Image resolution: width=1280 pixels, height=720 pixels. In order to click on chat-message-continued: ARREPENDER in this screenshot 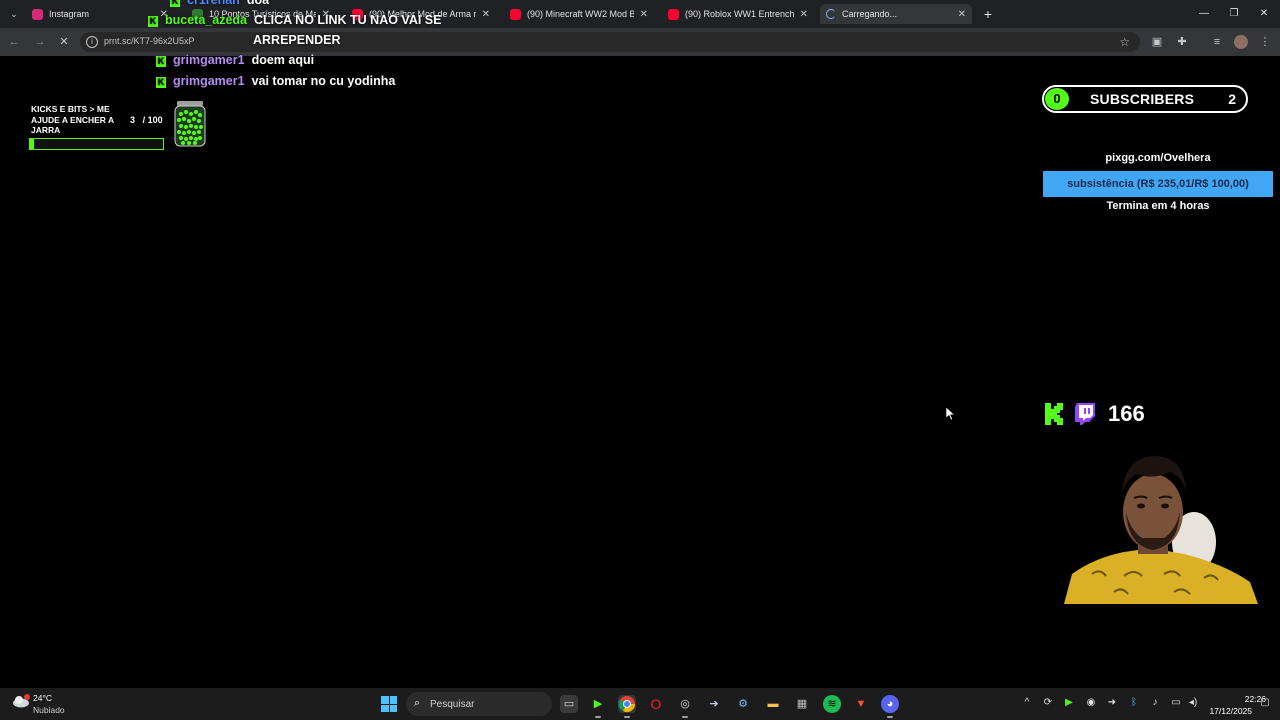, I will do `click(297, 40)`.